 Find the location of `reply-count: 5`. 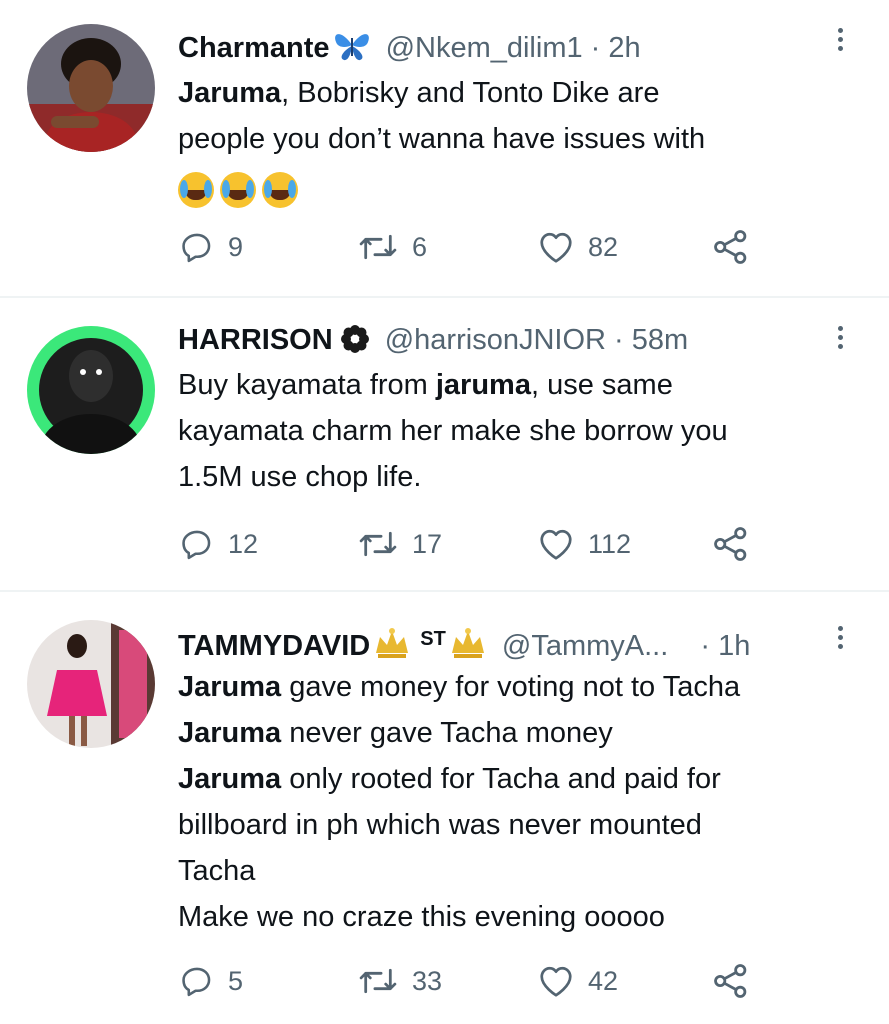

reply-count: 5 is located at coordinates (236, 980).